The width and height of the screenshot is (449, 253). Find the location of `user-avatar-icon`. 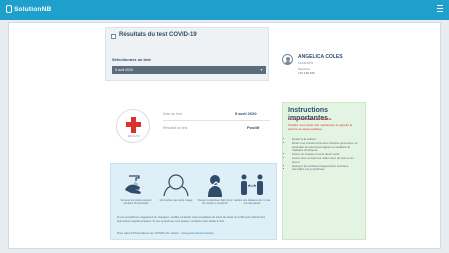

user-avatar-icon is located at coordinates (287, 59).